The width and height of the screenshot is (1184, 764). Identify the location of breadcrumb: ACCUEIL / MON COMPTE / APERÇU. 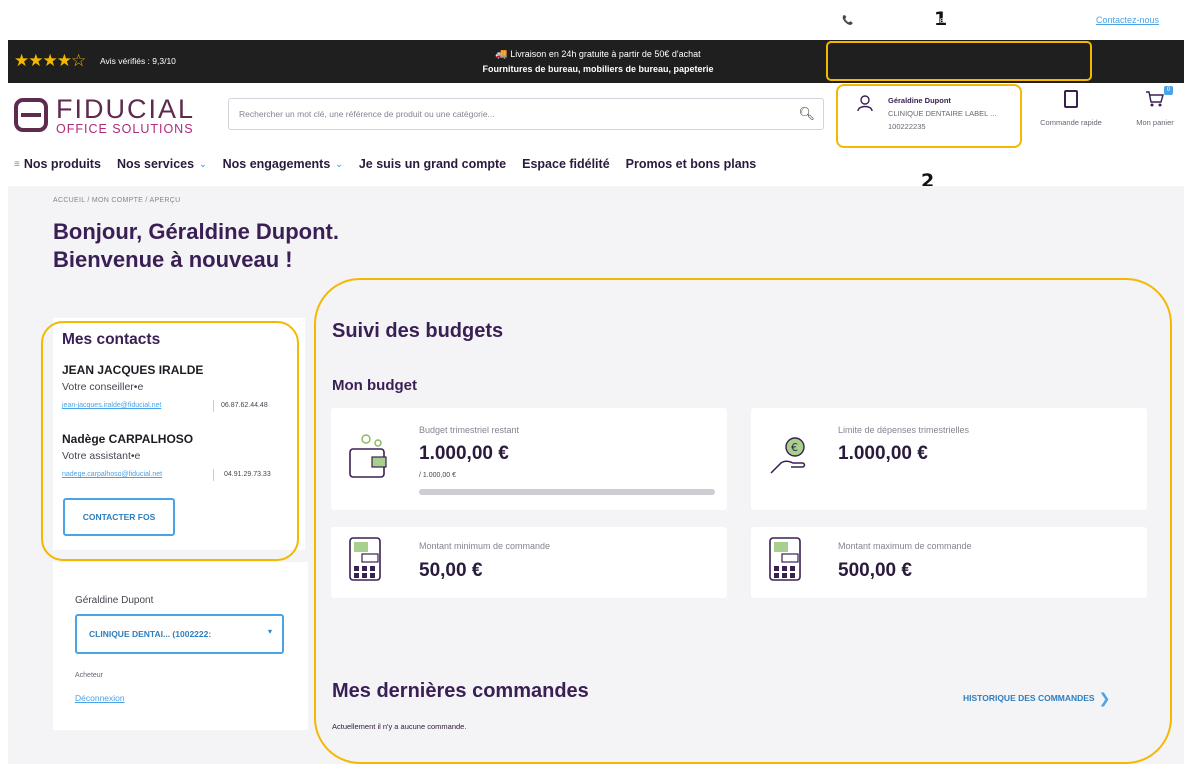
(116, 200).